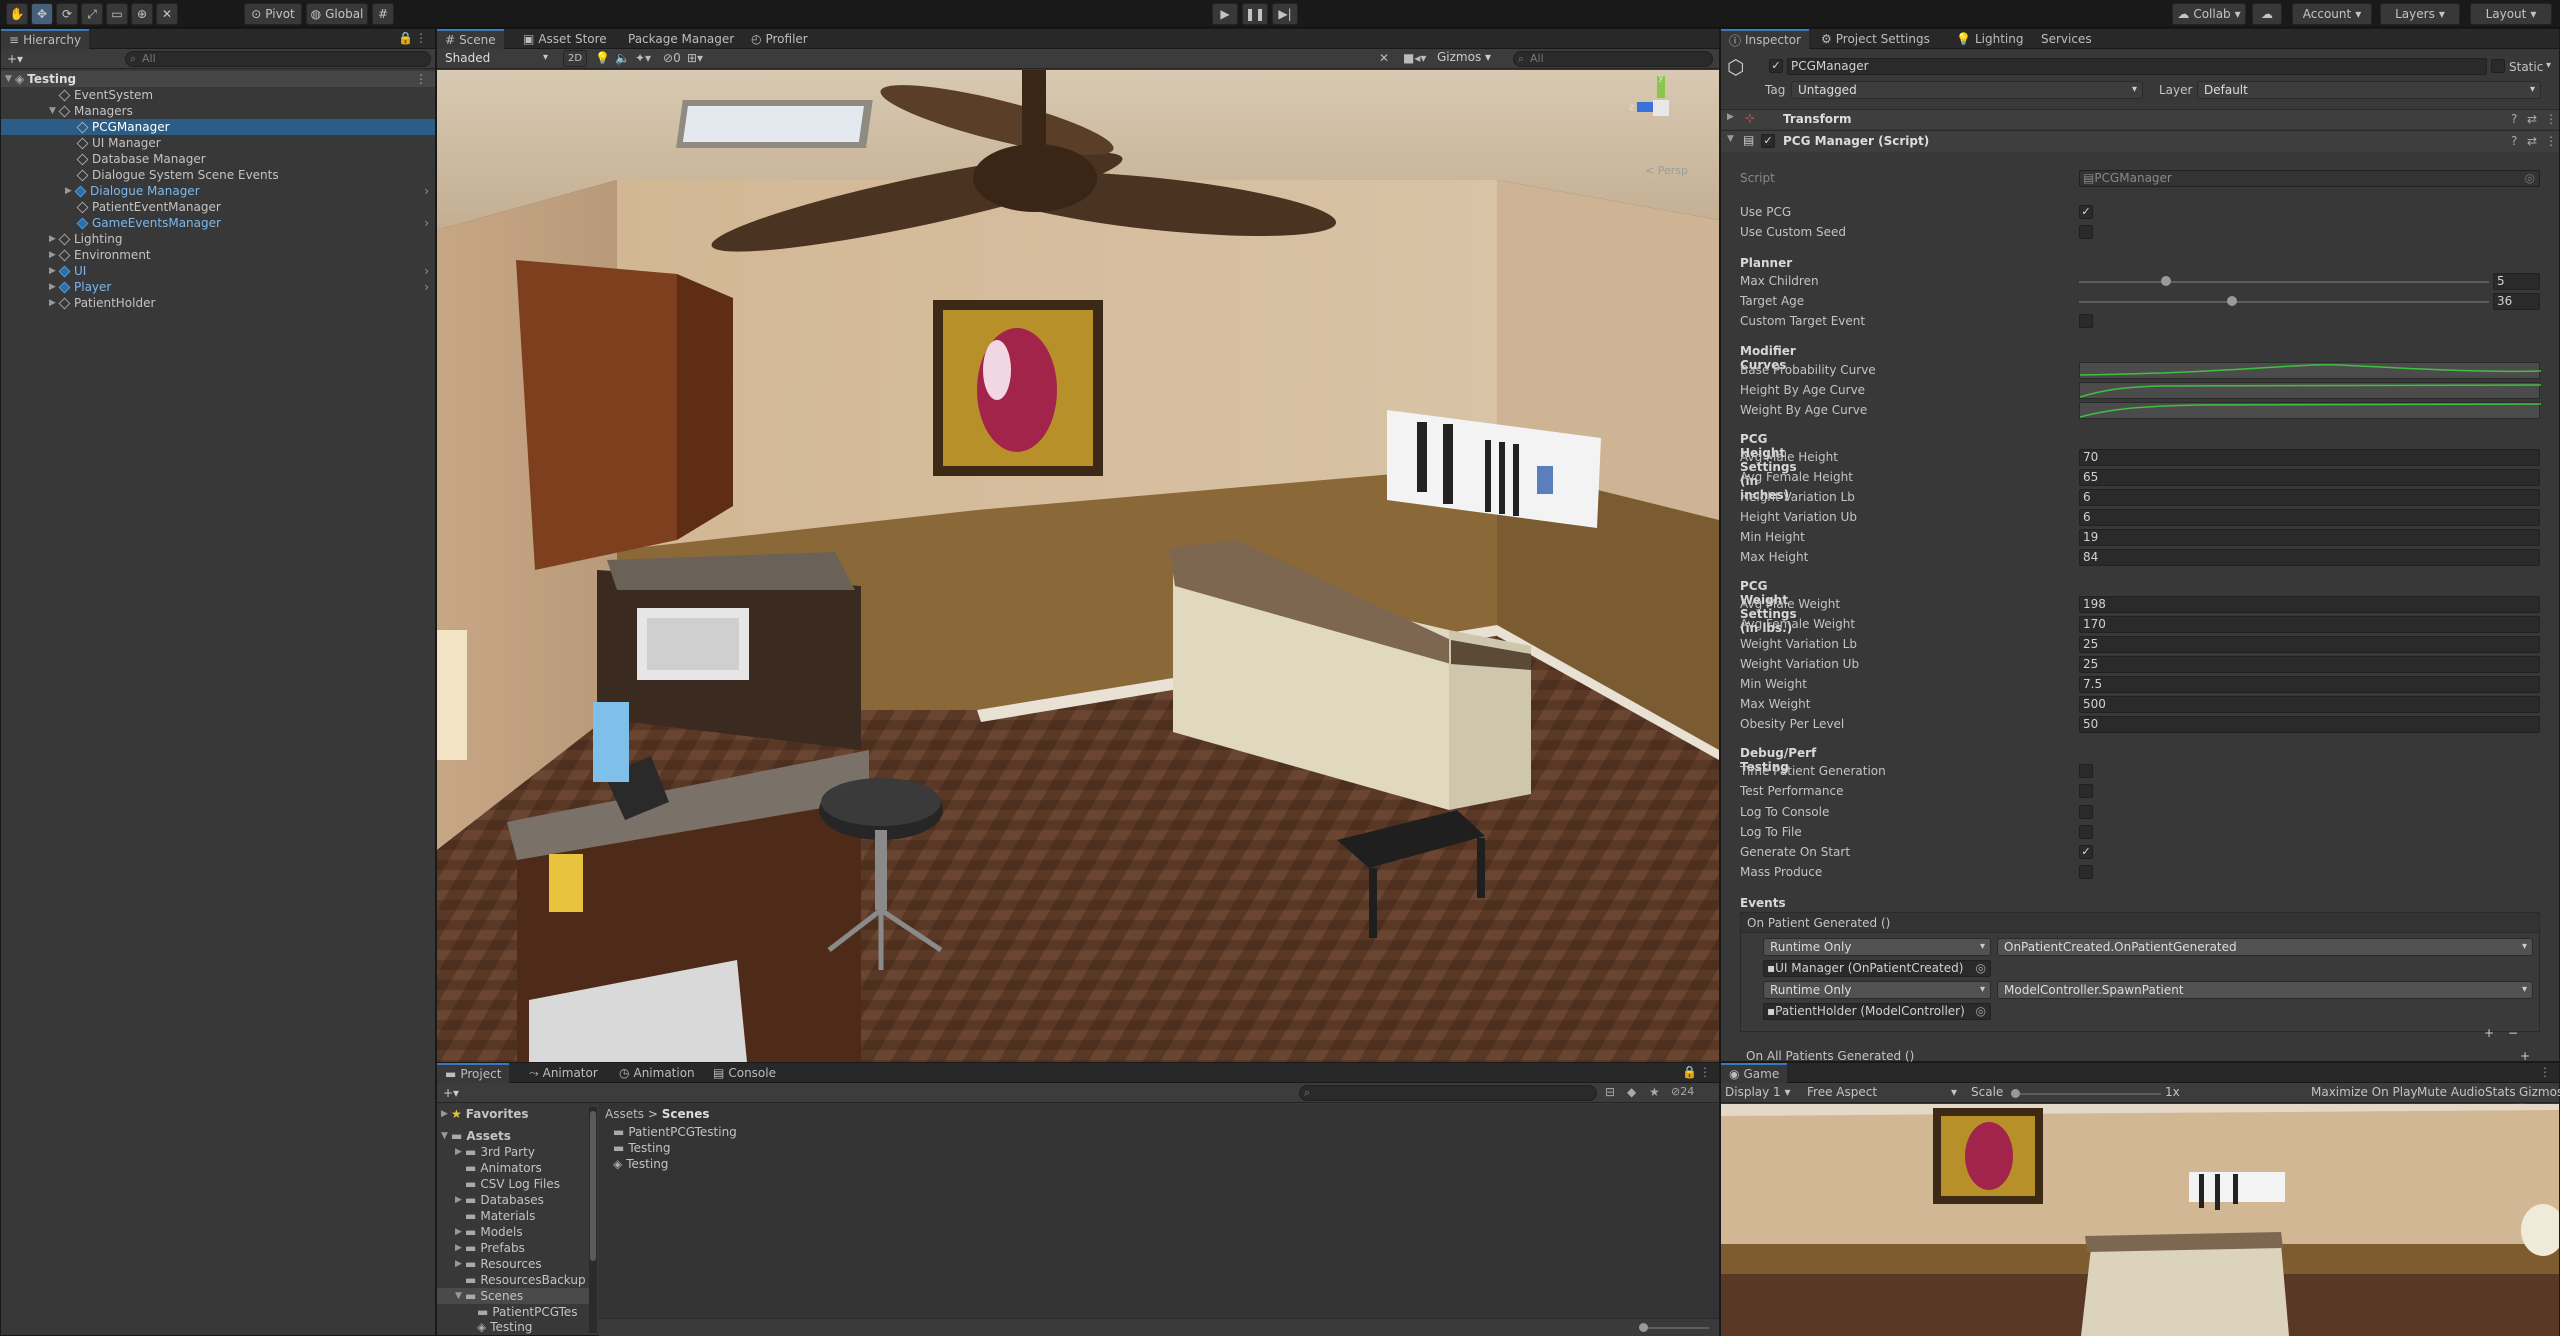 The width and height of the screenshot is (2560, 1336). I want to click on folder-item: ▬ Animators, so click(515, 1168).